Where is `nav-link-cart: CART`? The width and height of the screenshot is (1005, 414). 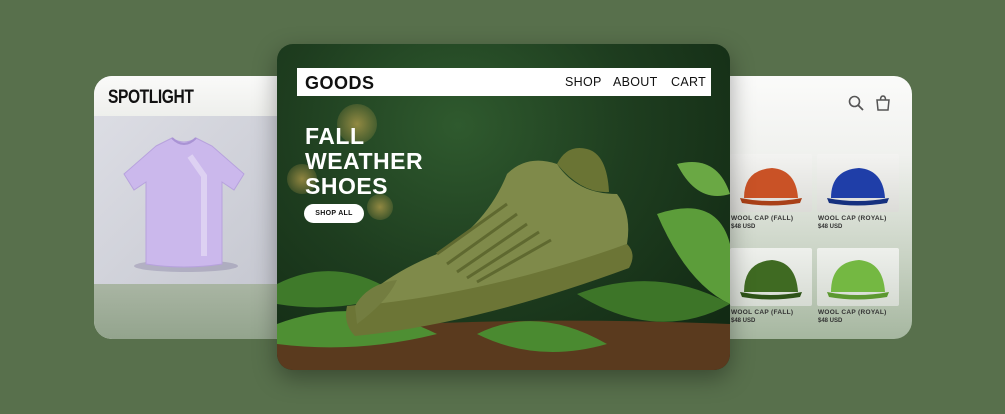
nav-link-cart: CART is located at coordinates (688, 82).